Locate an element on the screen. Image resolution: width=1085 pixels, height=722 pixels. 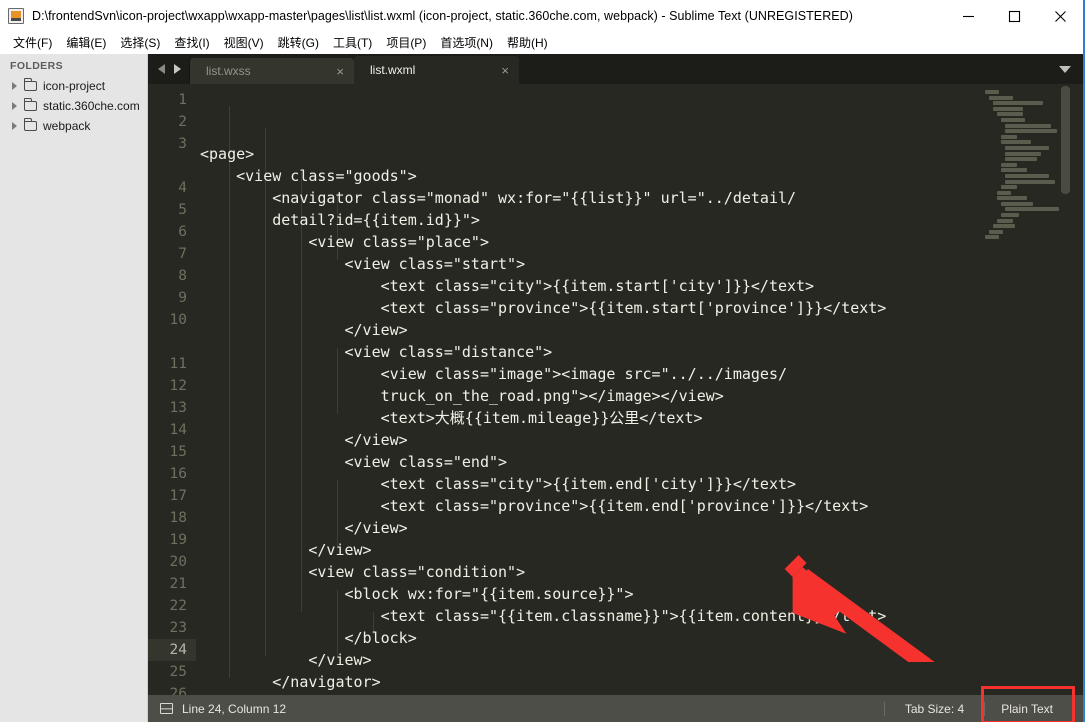
code-line-text: <block wx:for="{{item.source}}"> is located at coordinates (417, 594).